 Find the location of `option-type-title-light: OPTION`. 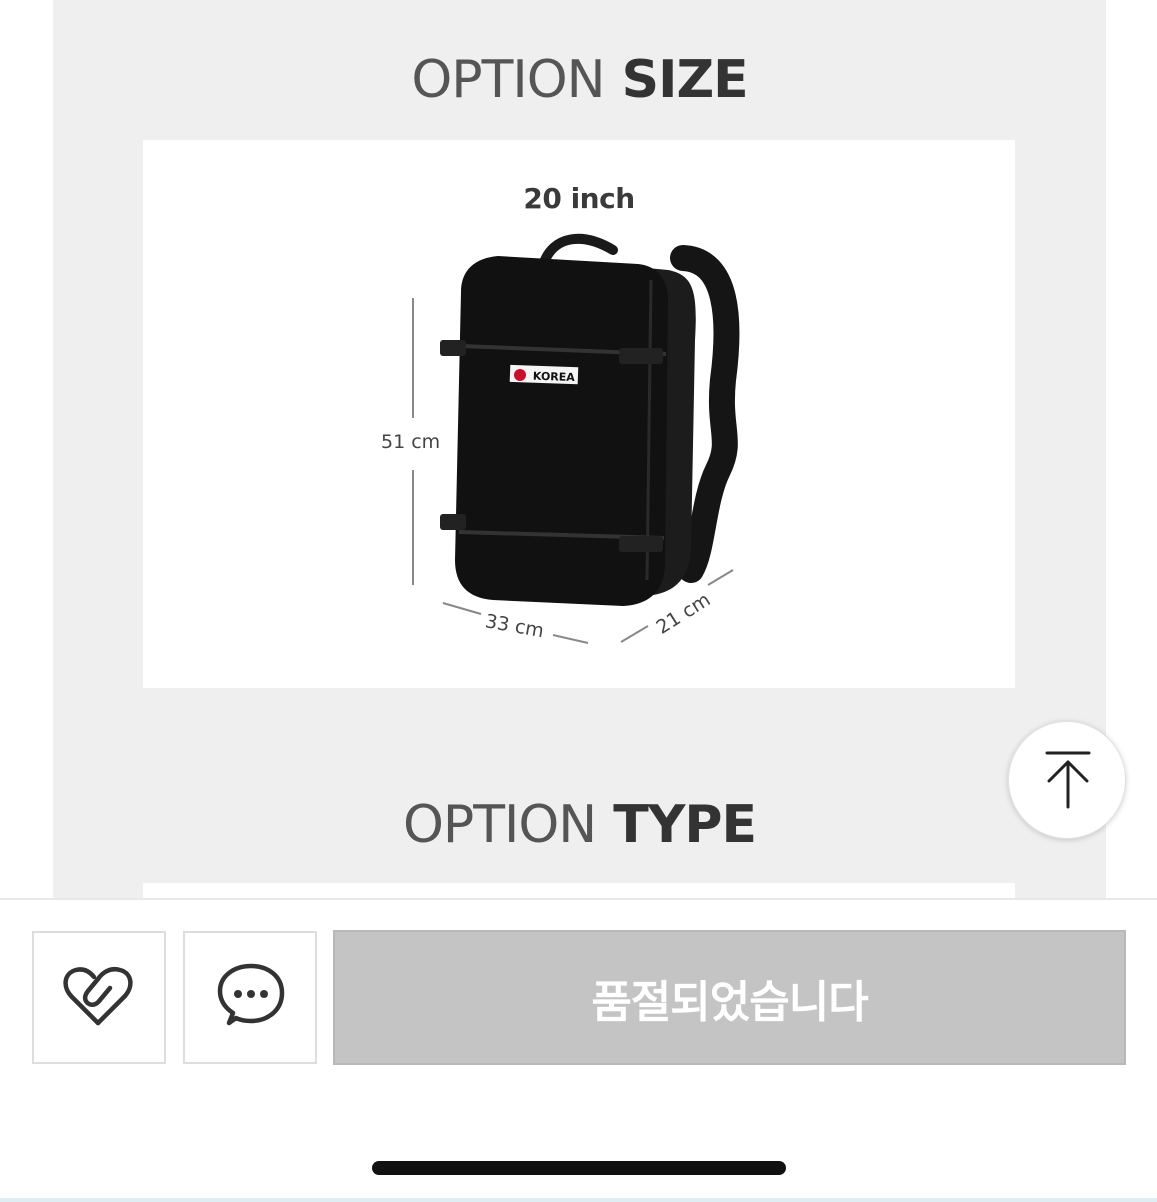

option-type-title-light: OPTION is located at coordinates (499, 825).